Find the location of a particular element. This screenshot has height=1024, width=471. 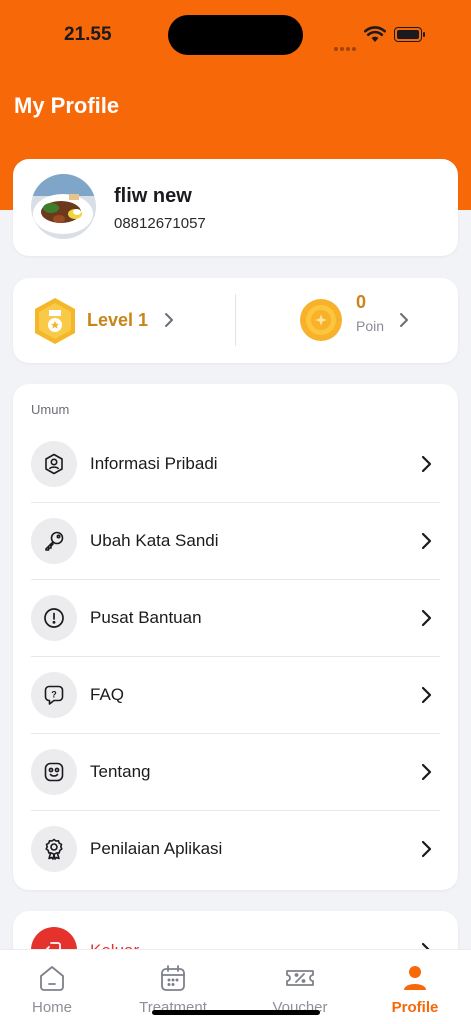

question-chat-icon: ? is located at coordinates (54, 695).